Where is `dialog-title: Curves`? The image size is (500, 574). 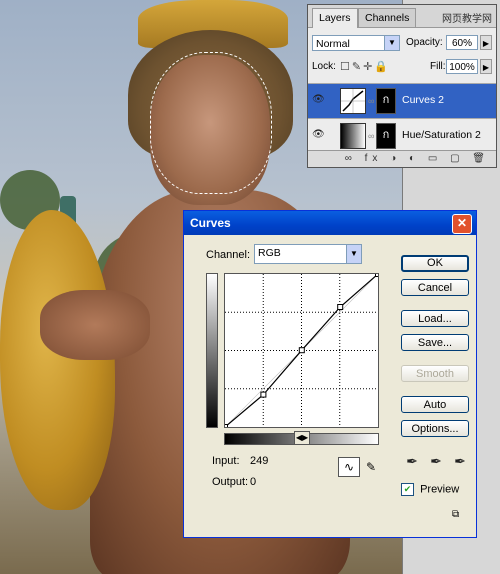
dialog-title: Curves is located at coordinates (210, 223).